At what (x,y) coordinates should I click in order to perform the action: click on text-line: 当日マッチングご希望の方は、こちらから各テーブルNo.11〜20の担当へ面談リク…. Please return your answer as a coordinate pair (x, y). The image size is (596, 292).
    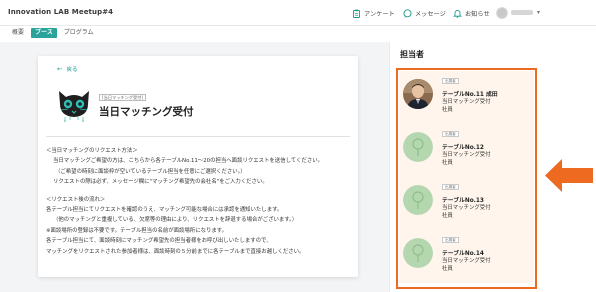
    Looking at the image, I should click on (188, 161).